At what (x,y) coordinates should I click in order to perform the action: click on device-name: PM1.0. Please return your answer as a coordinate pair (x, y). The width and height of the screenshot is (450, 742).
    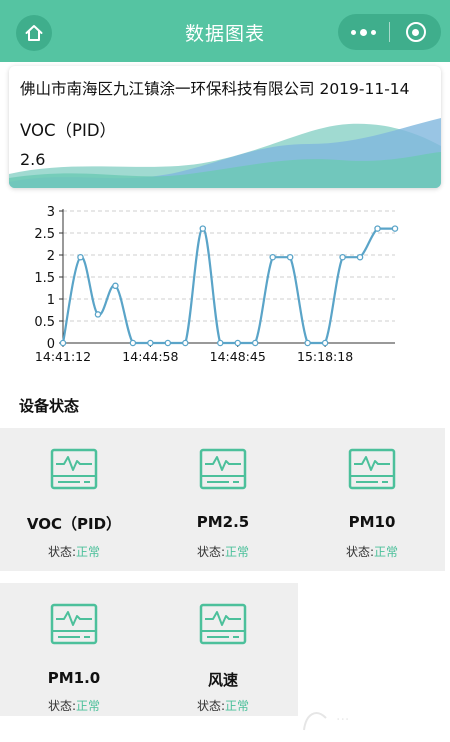
    Looking at the image, I should click on (74, 678).